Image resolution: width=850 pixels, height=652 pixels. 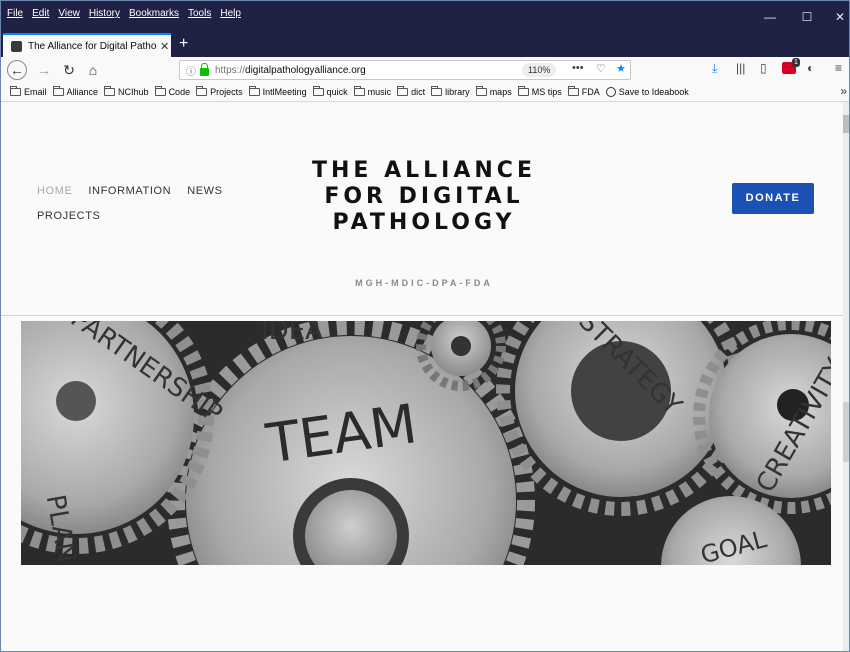 I want to click on banner-word-idea: IDEA, so click(x=292, y=333).